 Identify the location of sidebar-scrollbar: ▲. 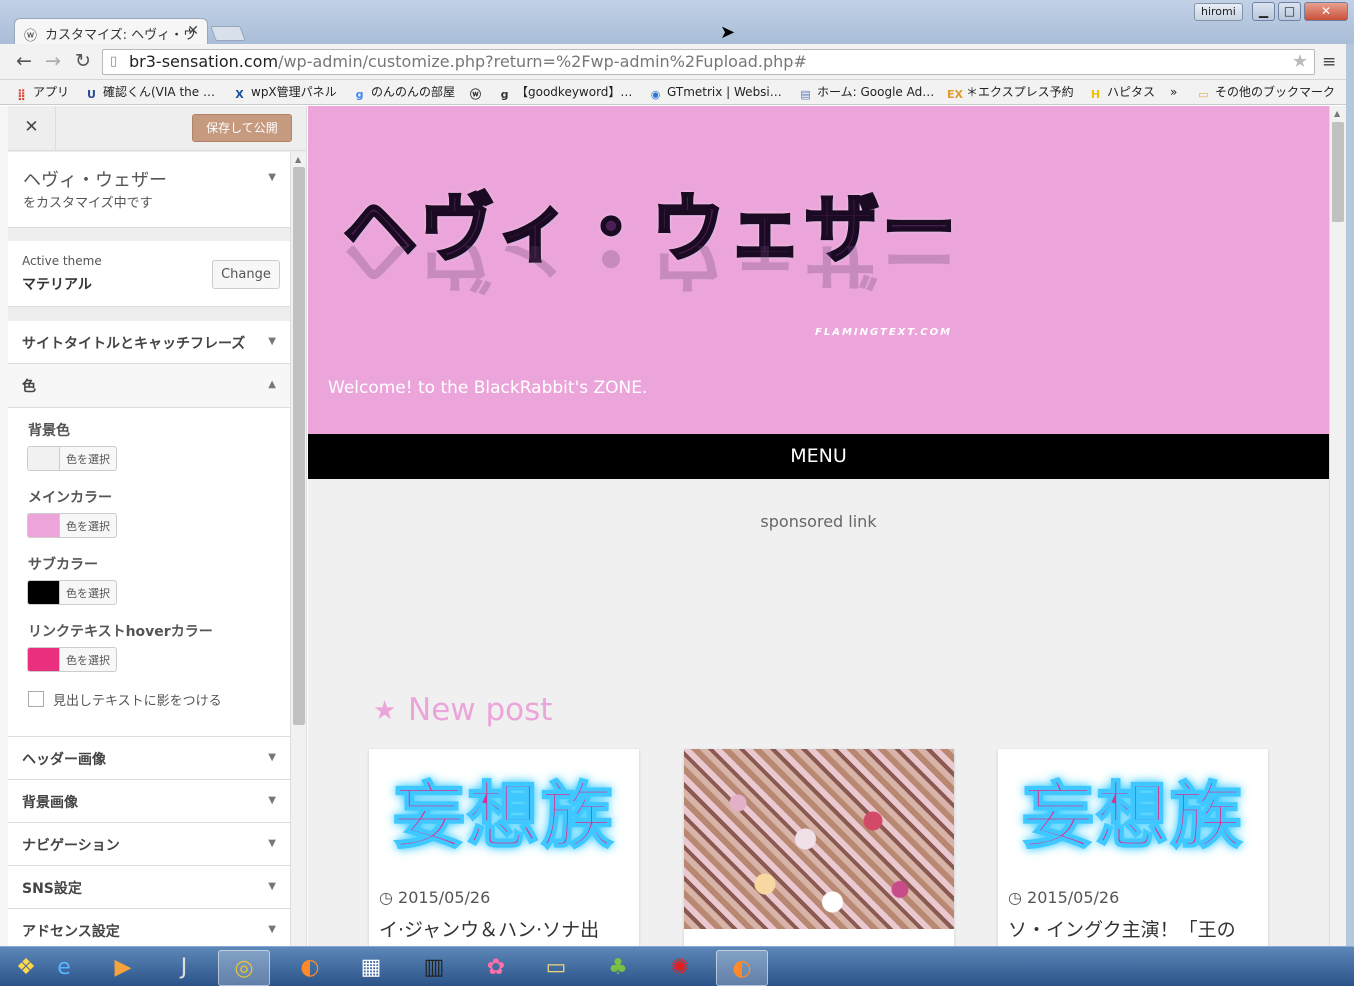
(298, 549).